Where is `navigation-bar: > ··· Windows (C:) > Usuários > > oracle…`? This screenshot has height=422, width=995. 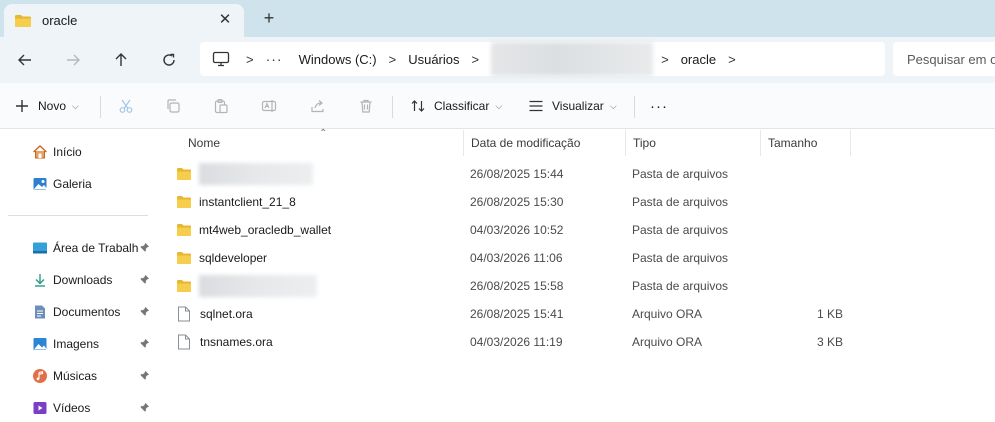
navigation-bar: > ··· Windows (C:) > Usuários > > oracle… is located at coordinates (497, 60).